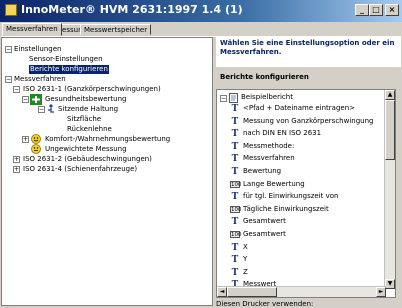 This screenshot has height=308, width=402. I want to click on title-bar: InnoMeter® HVM 2631:1997 1.4 (1) _ □ ×, so click(201, 11).